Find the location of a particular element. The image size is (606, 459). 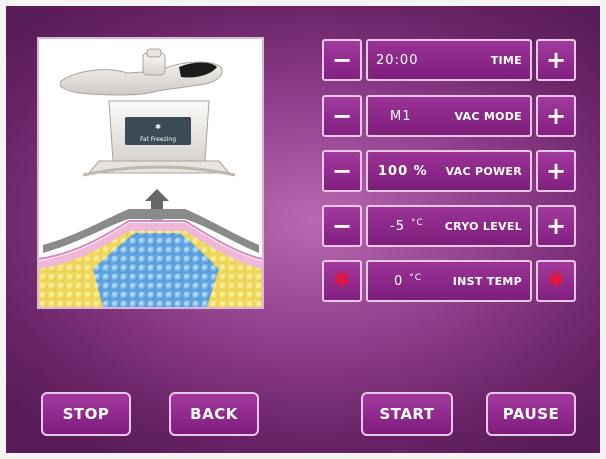

cryo-level-label: CRYO LEVEL is located at coordinates (483, 226).